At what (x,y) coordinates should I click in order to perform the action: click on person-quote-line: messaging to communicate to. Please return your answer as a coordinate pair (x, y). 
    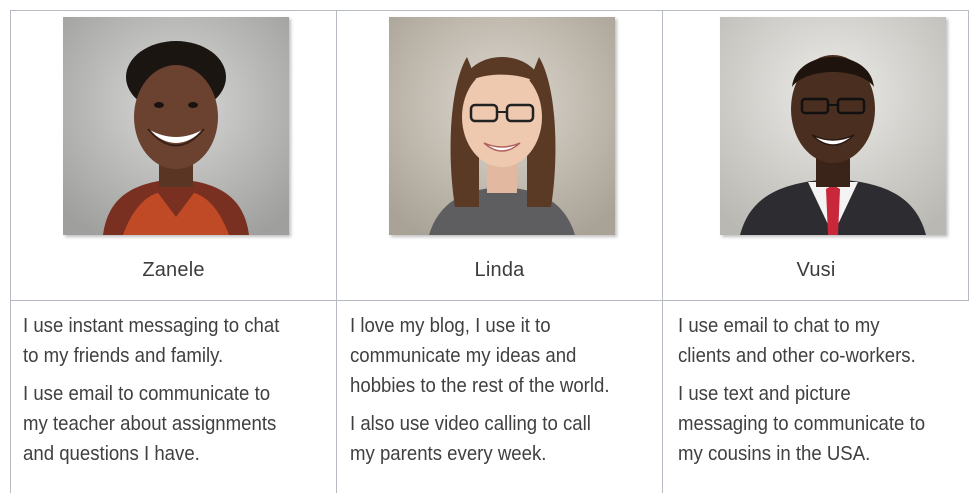
    Looking at the image, I should click on (802, 424).